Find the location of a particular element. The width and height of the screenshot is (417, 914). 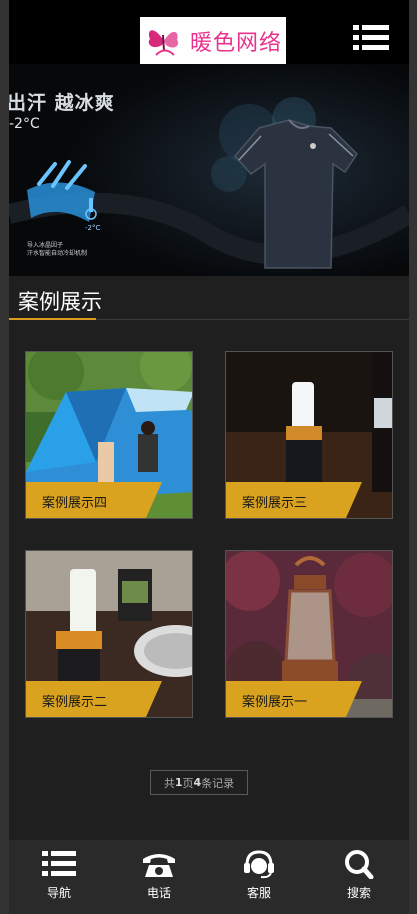

banner-caption: 汗水智能自动冷却机制 is located at coordinates (57, 253).